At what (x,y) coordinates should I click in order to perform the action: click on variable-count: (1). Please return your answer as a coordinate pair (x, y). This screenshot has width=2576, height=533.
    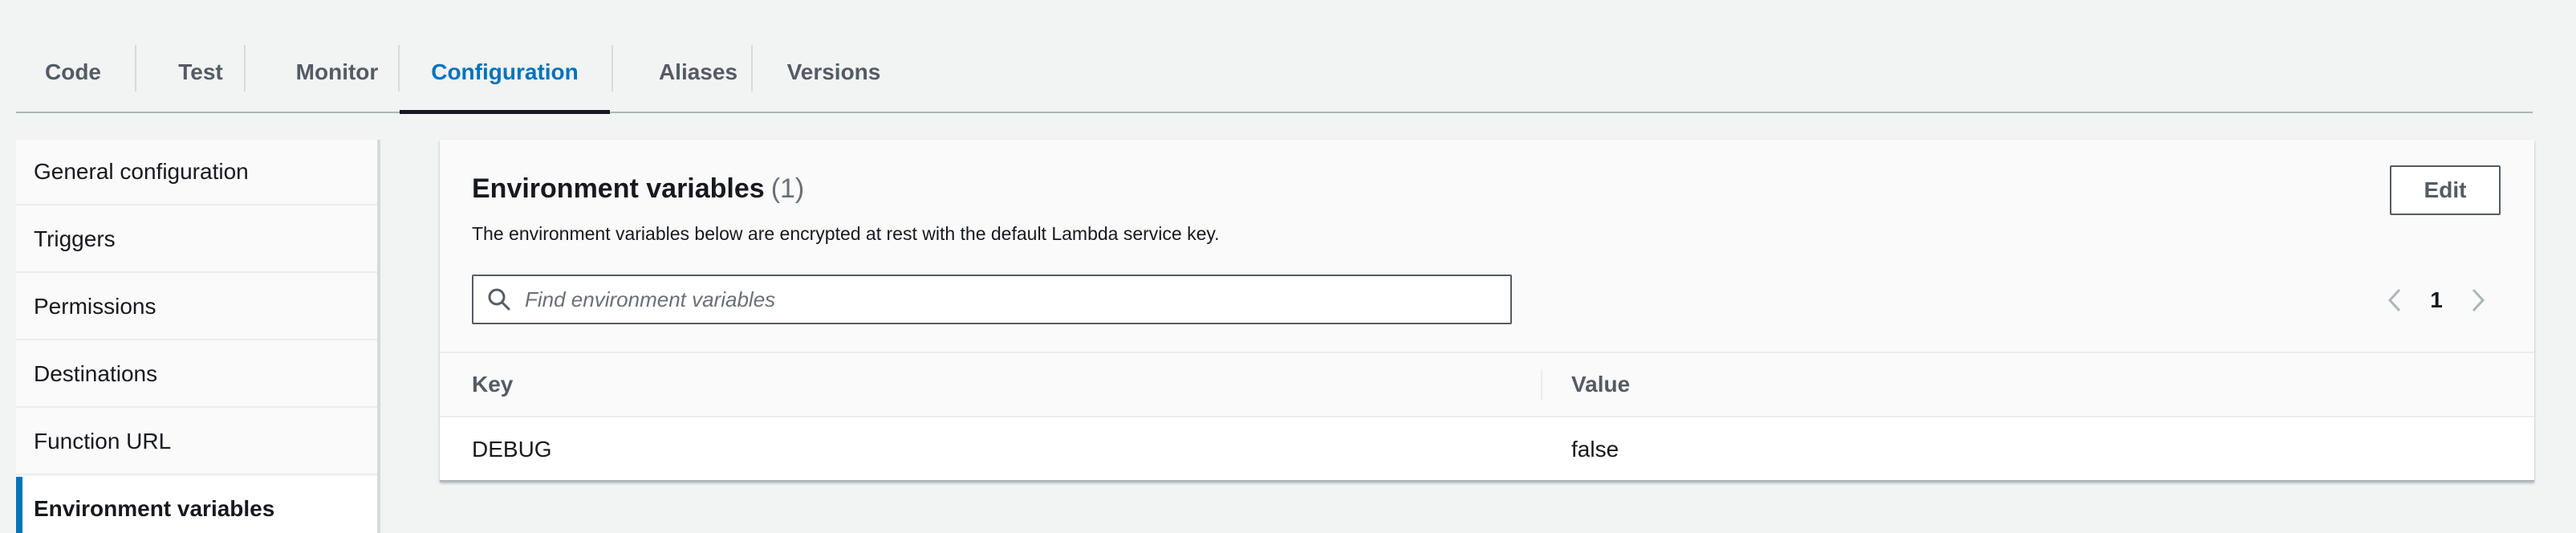
    Looking at the image, I should click on (787, 188).